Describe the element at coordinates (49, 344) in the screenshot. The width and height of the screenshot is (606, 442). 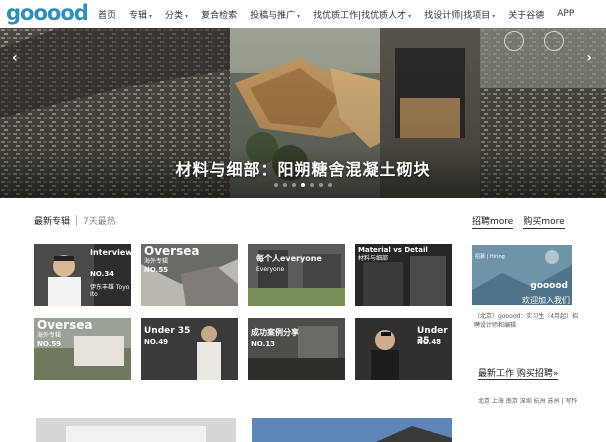
I see `album-number: NO.59` at that location.